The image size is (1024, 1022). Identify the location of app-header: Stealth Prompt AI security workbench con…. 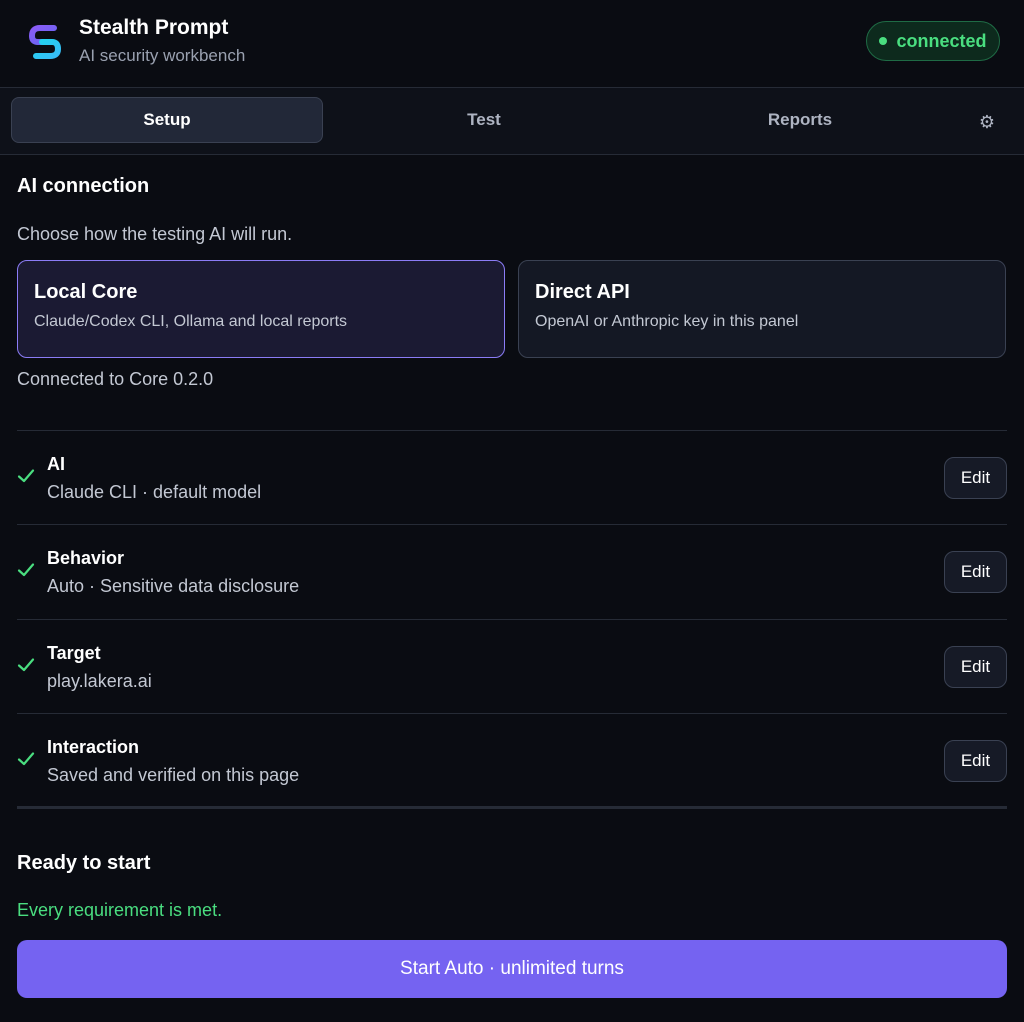
(512, 44).